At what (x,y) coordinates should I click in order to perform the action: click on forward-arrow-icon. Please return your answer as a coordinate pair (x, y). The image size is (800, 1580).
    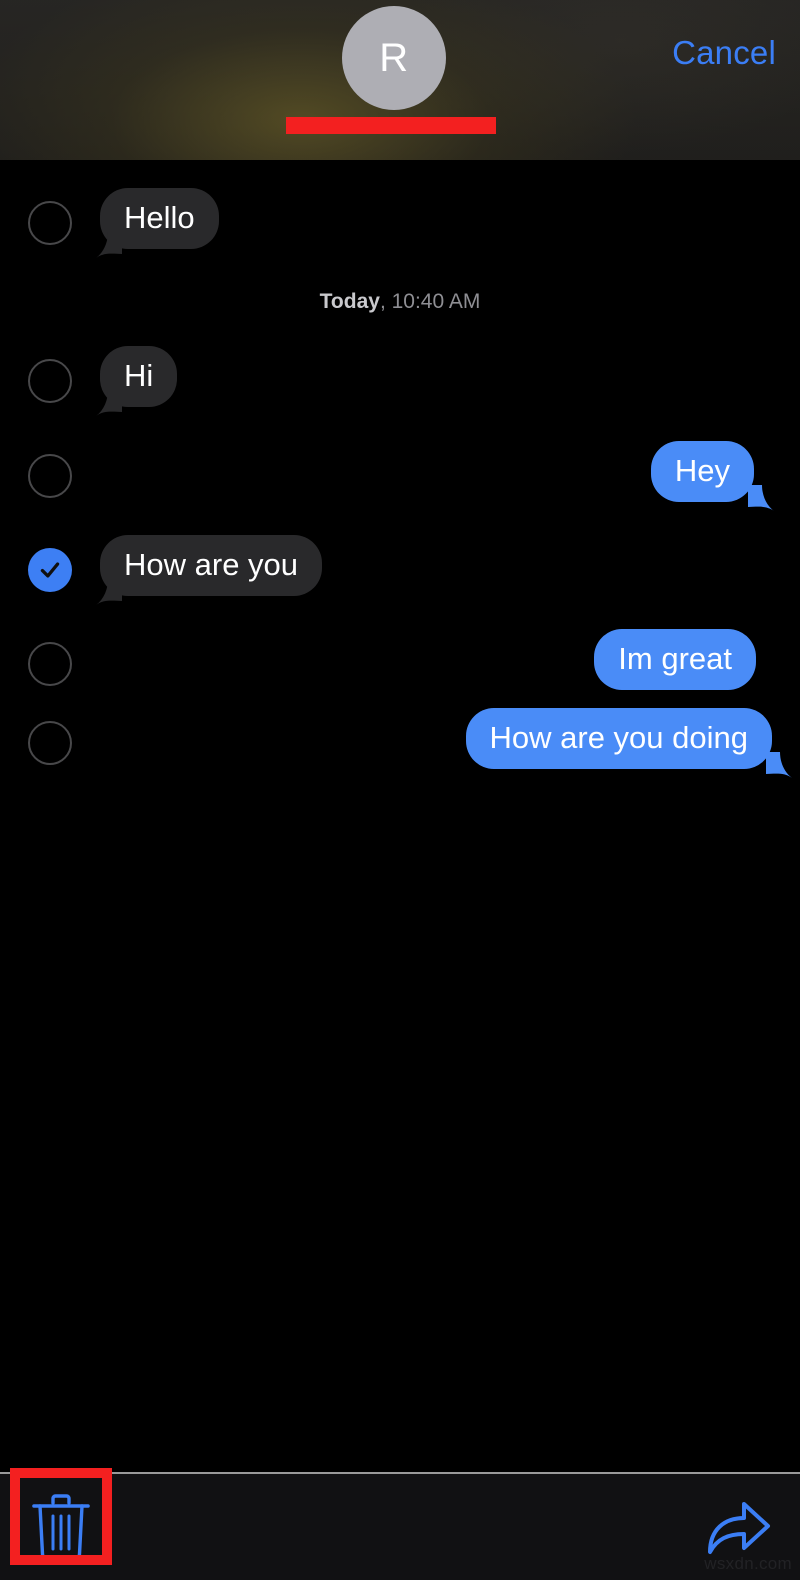
    Looking at the image, I should click on (739, 1528).